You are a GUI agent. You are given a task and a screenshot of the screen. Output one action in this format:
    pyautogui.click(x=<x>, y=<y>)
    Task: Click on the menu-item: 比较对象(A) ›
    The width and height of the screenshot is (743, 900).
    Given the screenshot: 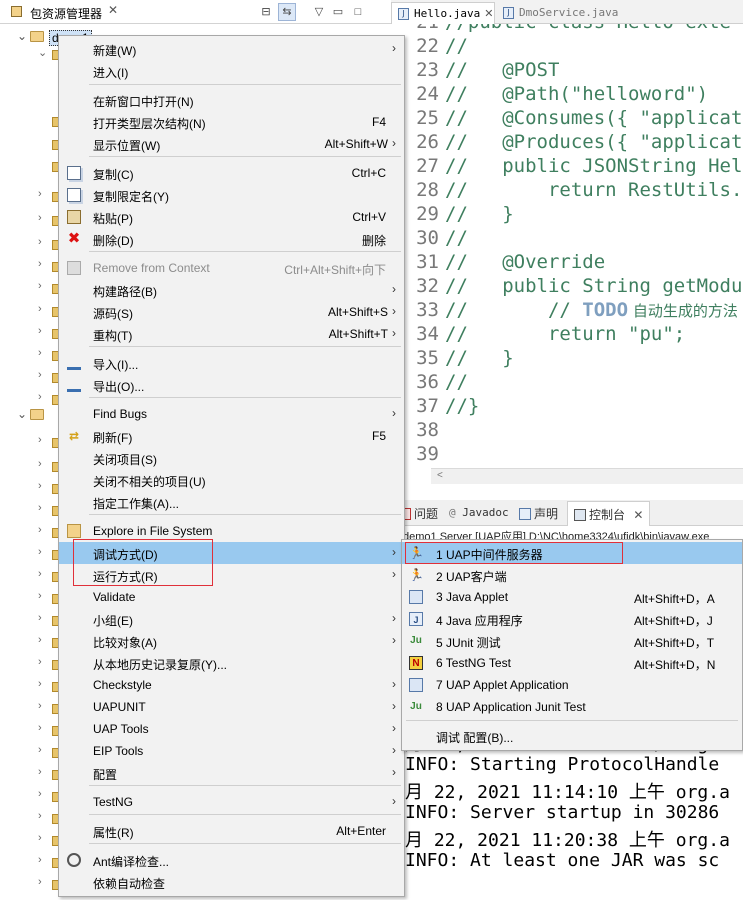 What is the action you would take?
    pyautogui.click(x=231, y=641)
    